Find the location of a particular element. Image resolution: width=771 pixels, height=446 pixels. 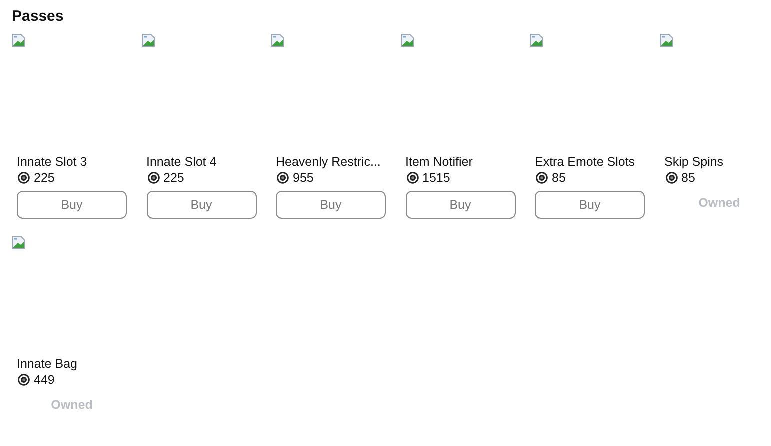

pass-name: Skip Spins is located at coordinates (694, 162).